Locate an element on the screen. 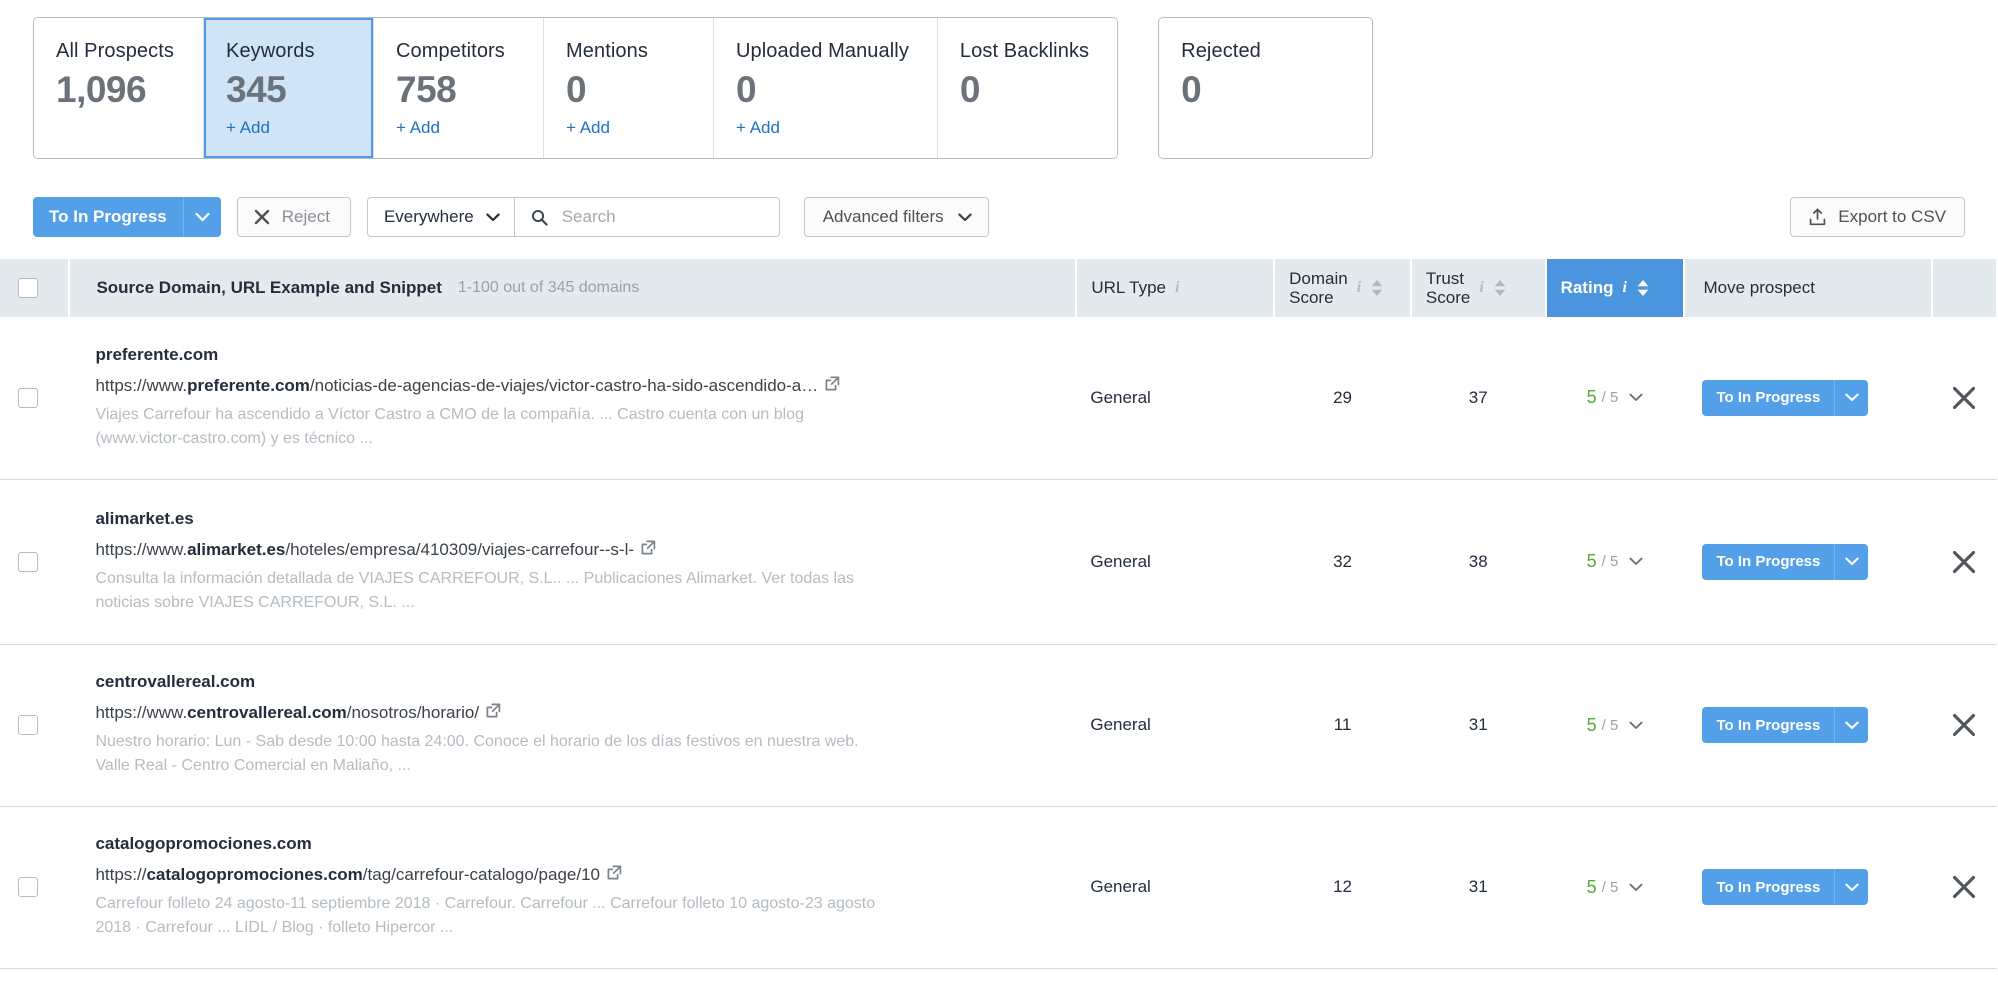  scope-select: Everywhere is located at coordinates (441, 217).